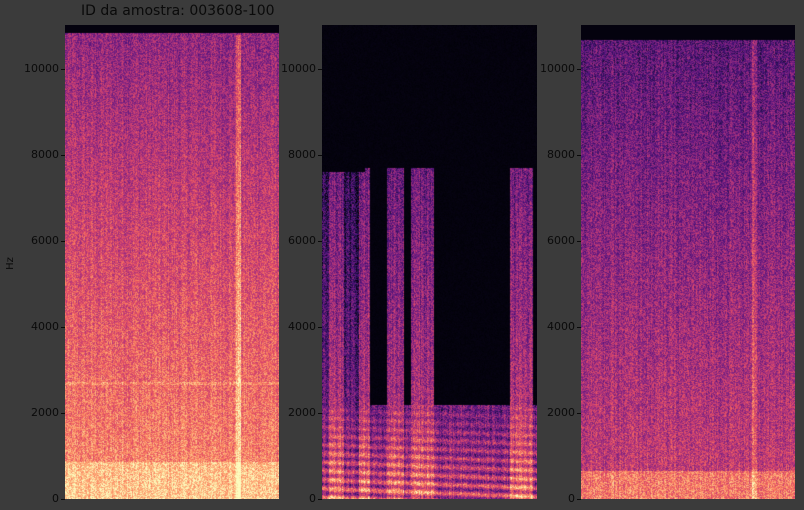  I want to click on panel-3-ytick-label: 6000, so click(561, 241).